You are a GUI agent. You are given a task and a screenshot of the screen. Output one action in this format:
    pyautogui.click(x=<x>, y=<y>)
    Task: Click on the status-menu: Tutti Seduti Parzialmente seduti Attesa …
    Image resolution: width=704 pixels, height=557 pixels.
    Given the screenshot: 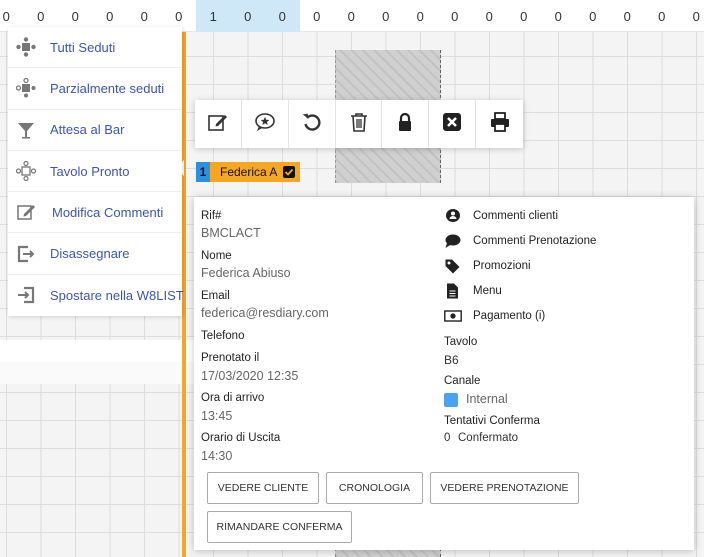 What is the action you would take?
    pyautogui.click(x=96, y=171)
    